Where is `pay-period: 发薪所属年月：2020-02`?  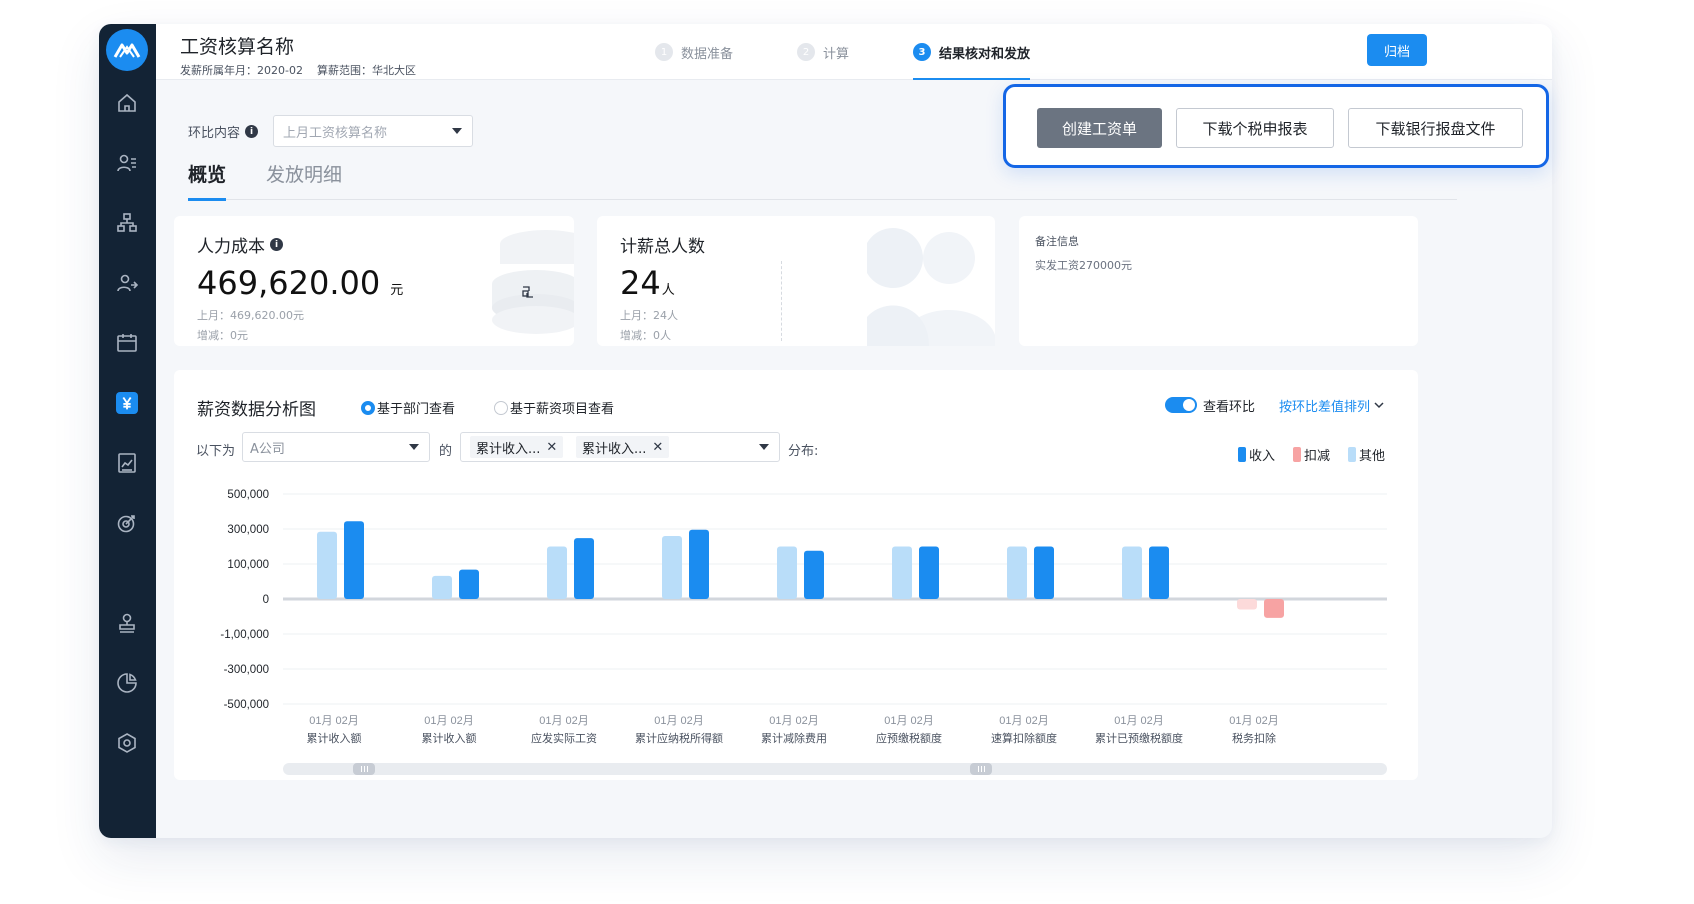 pay-period: 发薪所属年月：2020-02 is located at coordinates (241, 70).